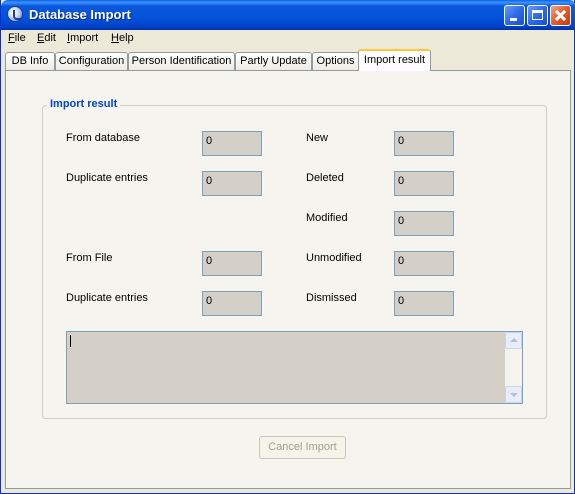  What do you see at coordinates (394, 60) in the screenshot?
I see `tab-import-result: Import result` at bounding box center [394, 60].